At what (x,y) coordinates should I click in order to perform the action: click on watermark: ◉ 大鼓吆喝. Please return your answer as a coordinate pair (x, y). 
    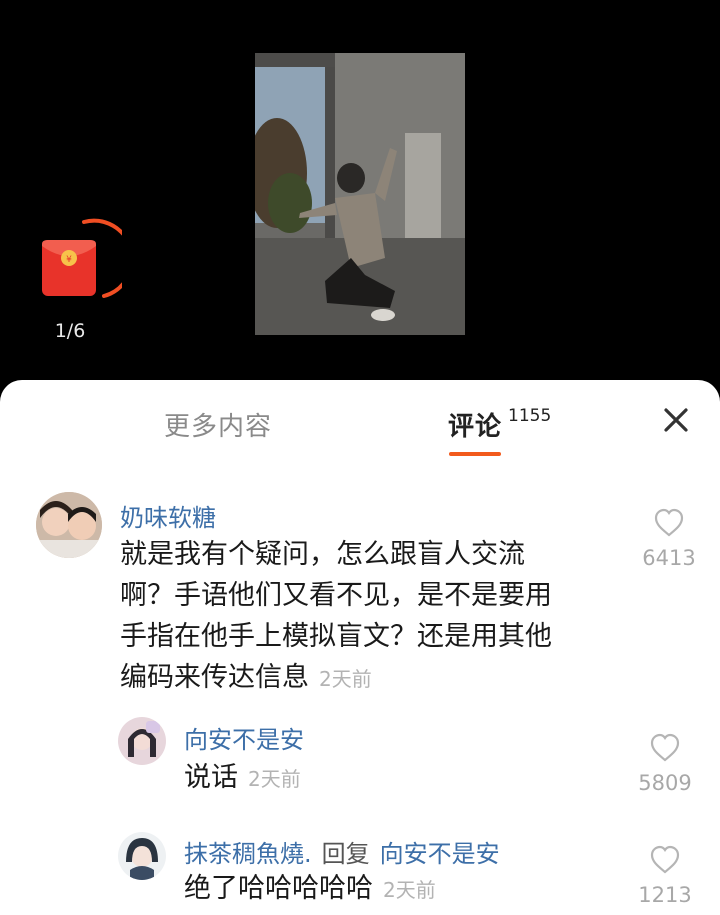
    Looking at the image, I should click on (42, 899).